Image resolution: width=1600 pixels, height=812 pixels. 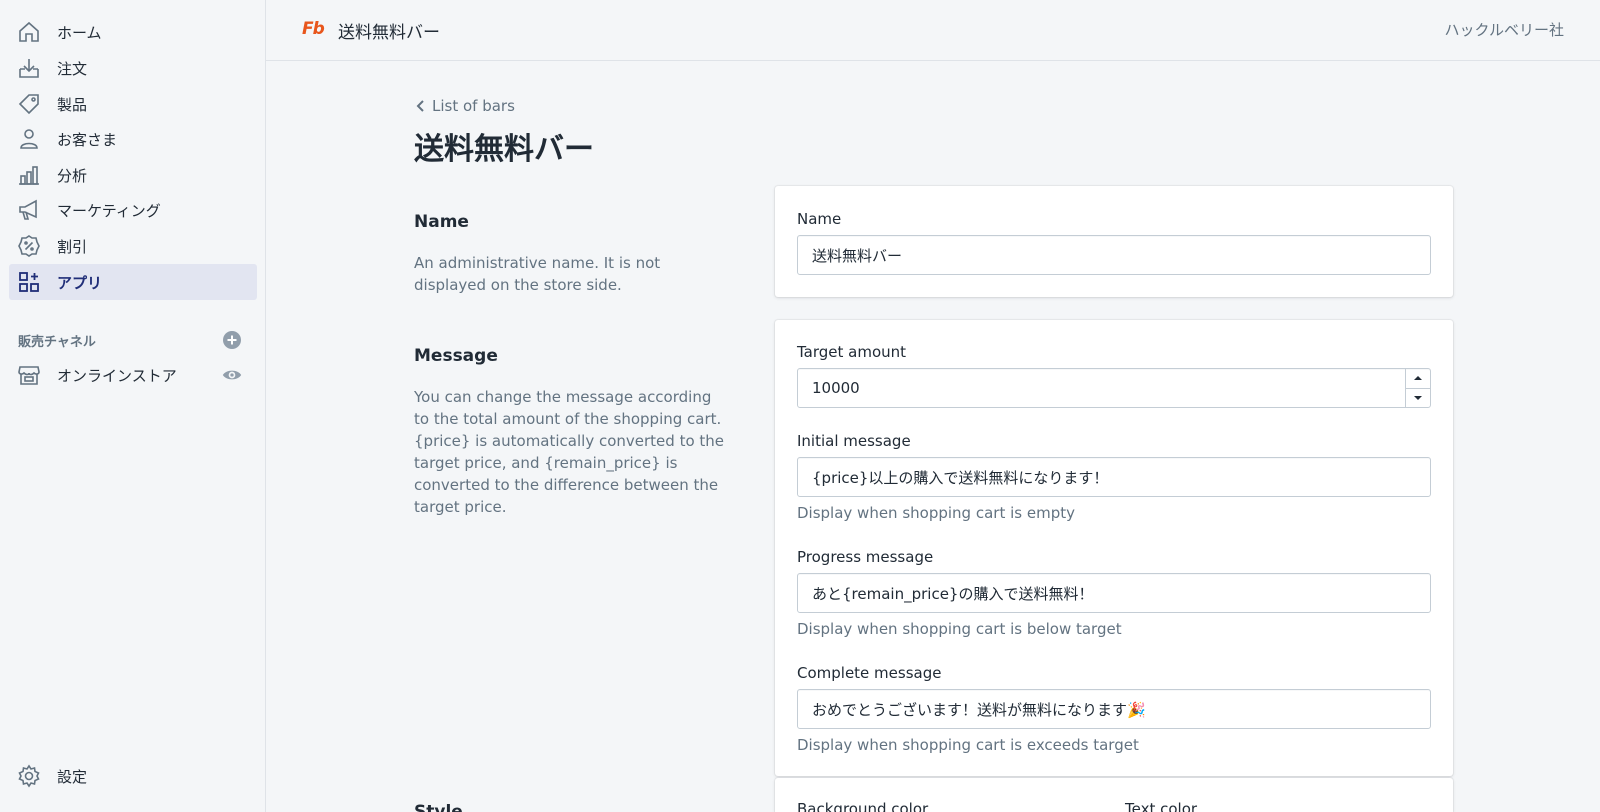 I want to click on name-card: Name 送料無料バー, so click(x=1114, y=241).